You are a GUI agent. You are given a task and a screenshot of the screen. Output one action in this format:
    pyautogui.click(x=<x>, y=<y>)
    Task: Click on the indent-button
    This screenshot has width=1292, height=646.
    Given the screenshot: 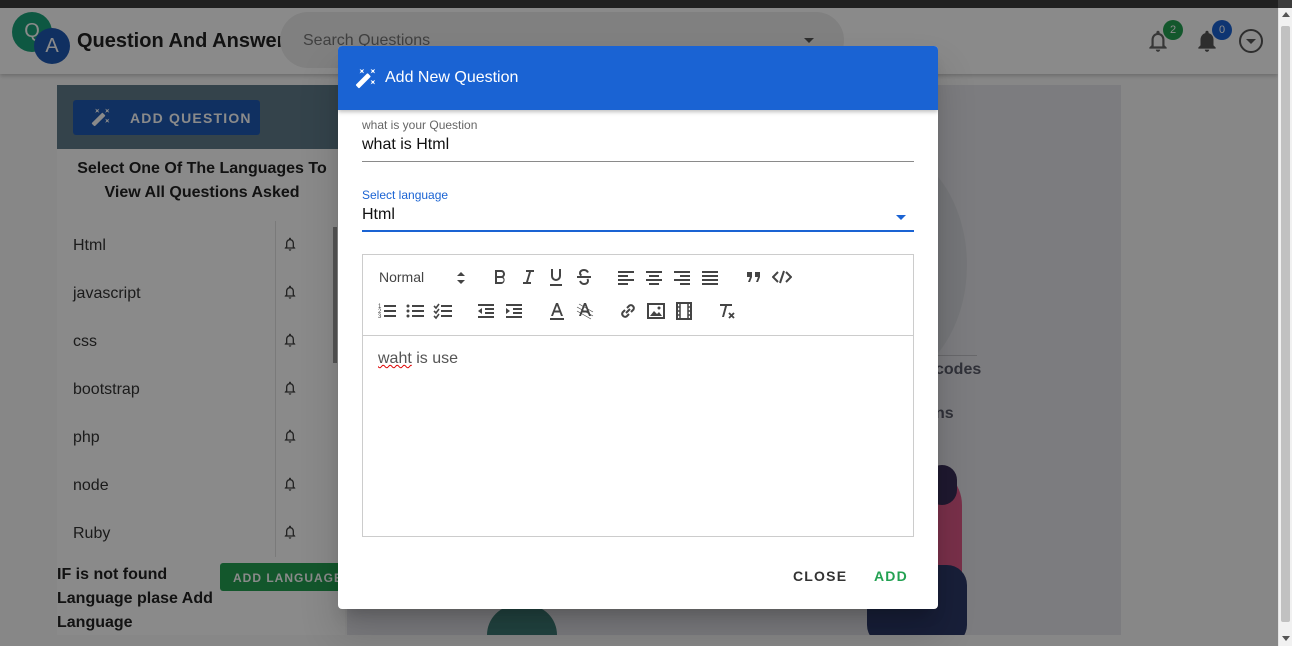 What is the action you would take?
    pyautogui.click(x=514, y=311)
    